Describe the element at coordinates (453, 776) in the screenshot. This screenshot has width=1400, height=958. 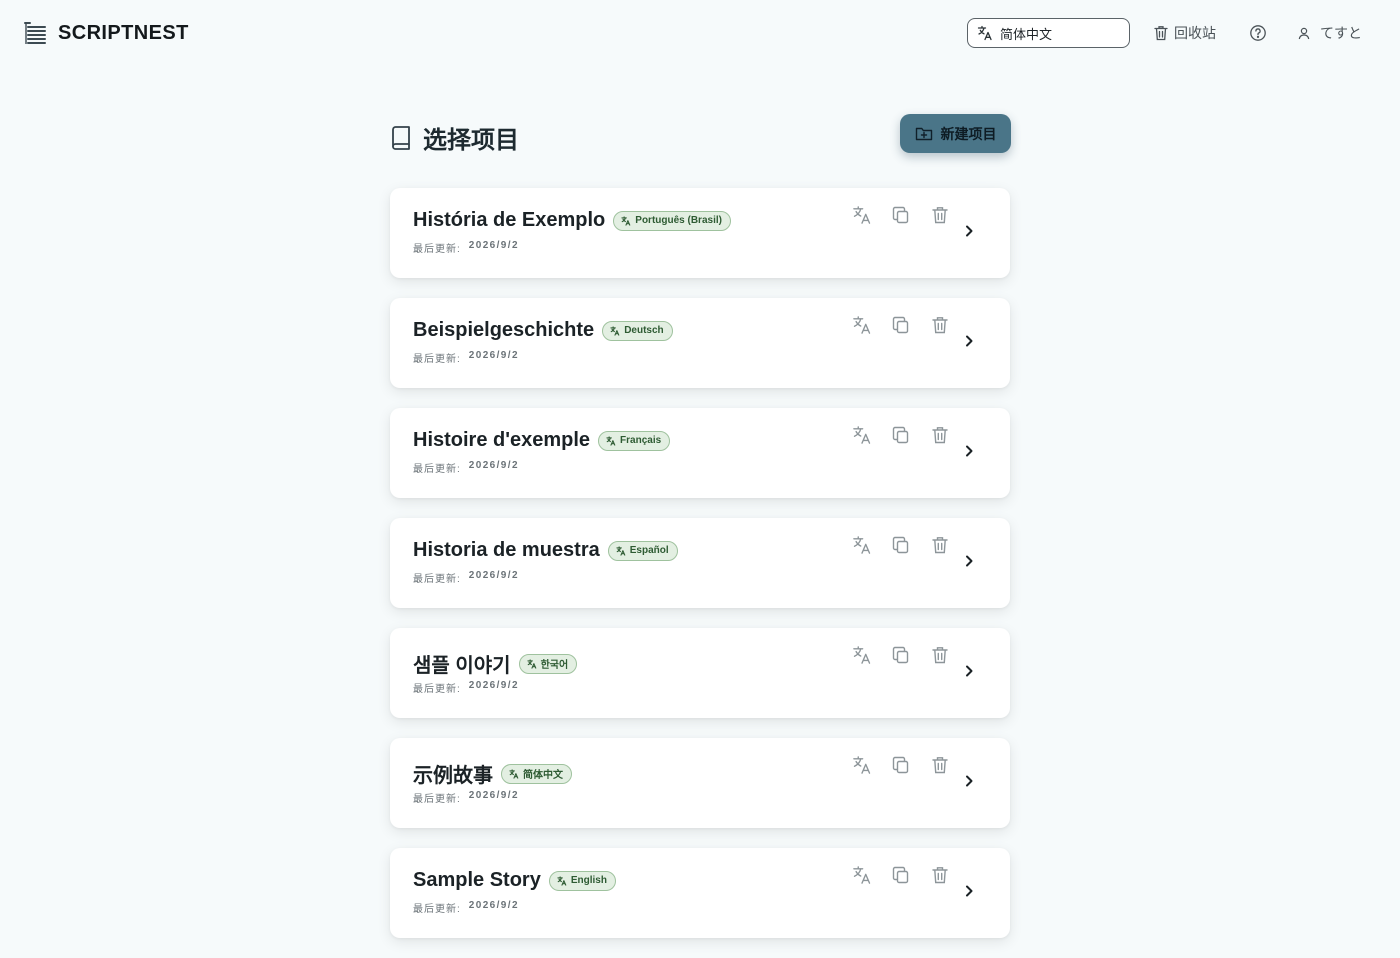
I see `project-title: 示例故事` at that location.